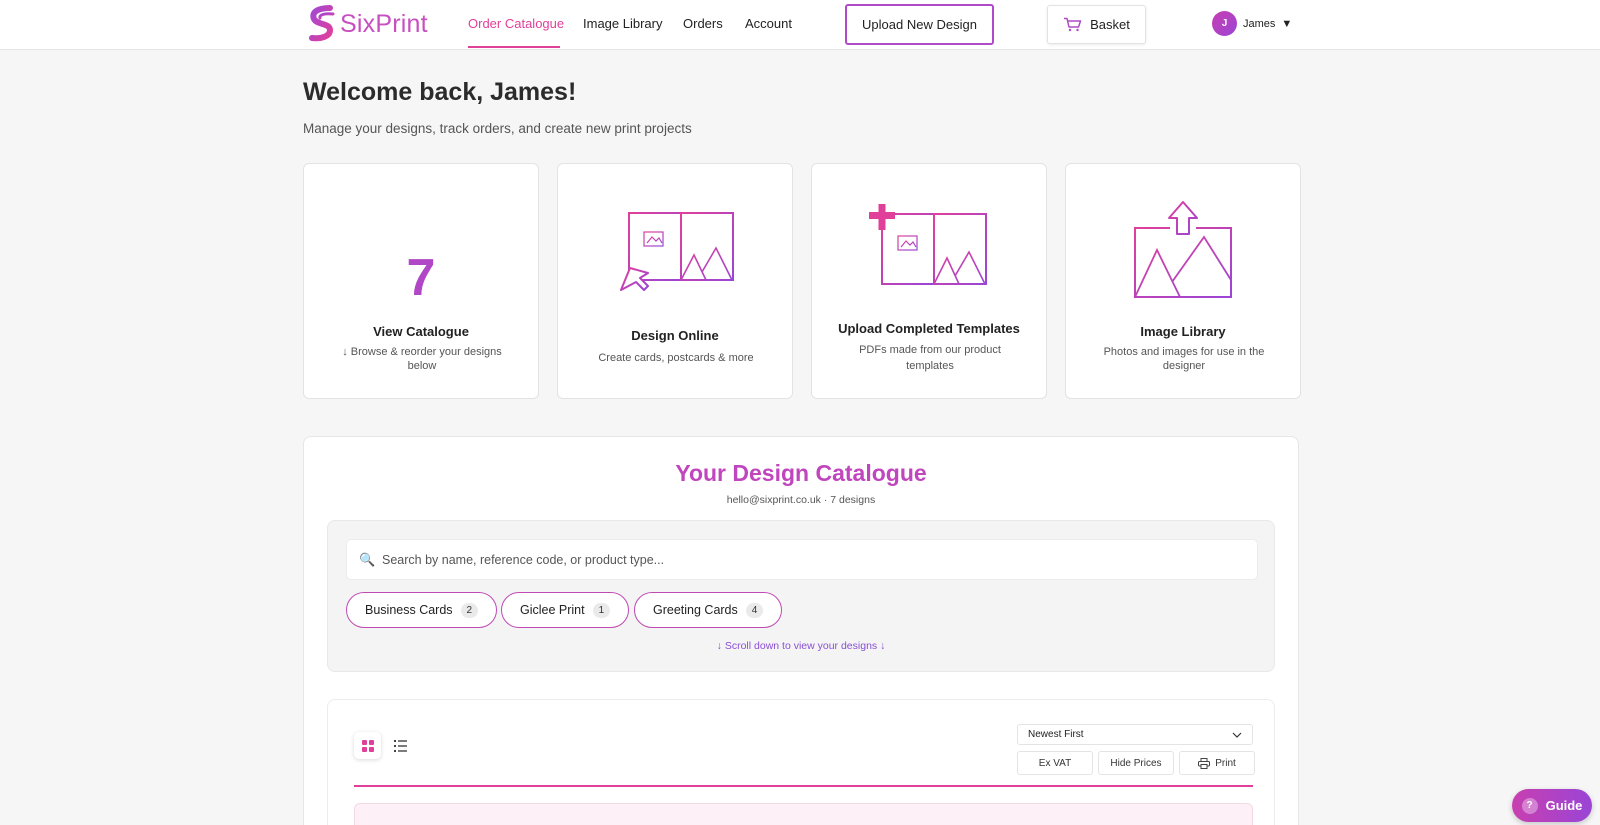 This screenshot has height=825, width=1600. What do you see at coordinates (469, 610) in the screenshot?
I see `chip-count: 2` at bounding box center [469, 610].